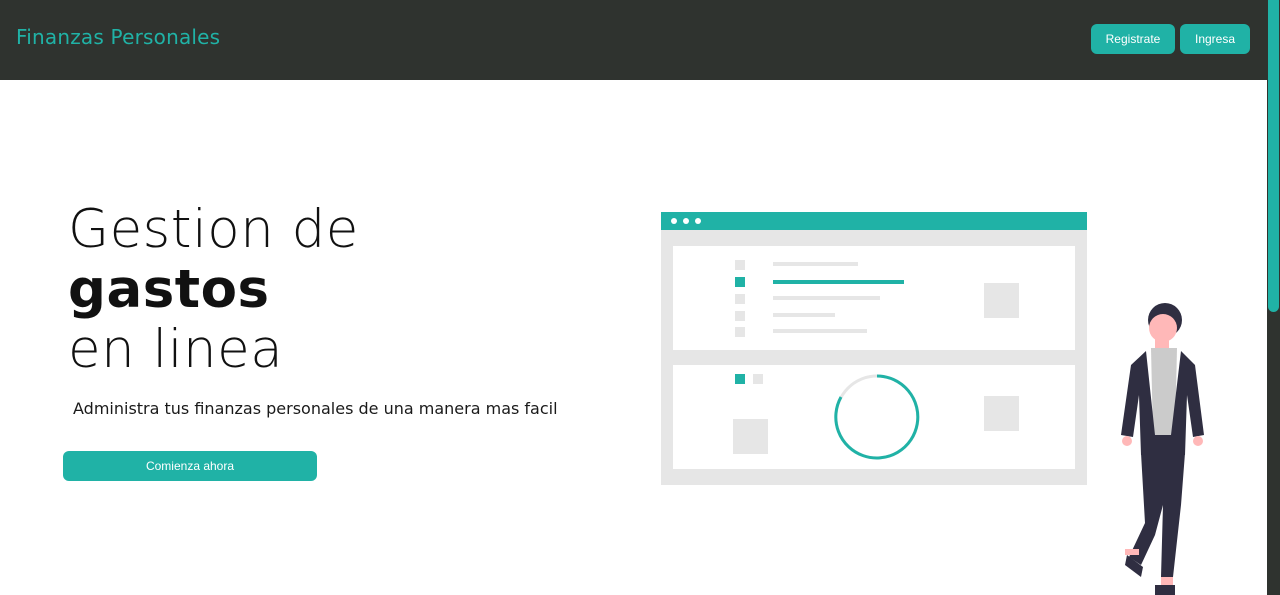  What do you see at coordinates (190, 466) in the screenshot?
I see `get-started-button: Comienza ahora` at bounding box center [190, 466].